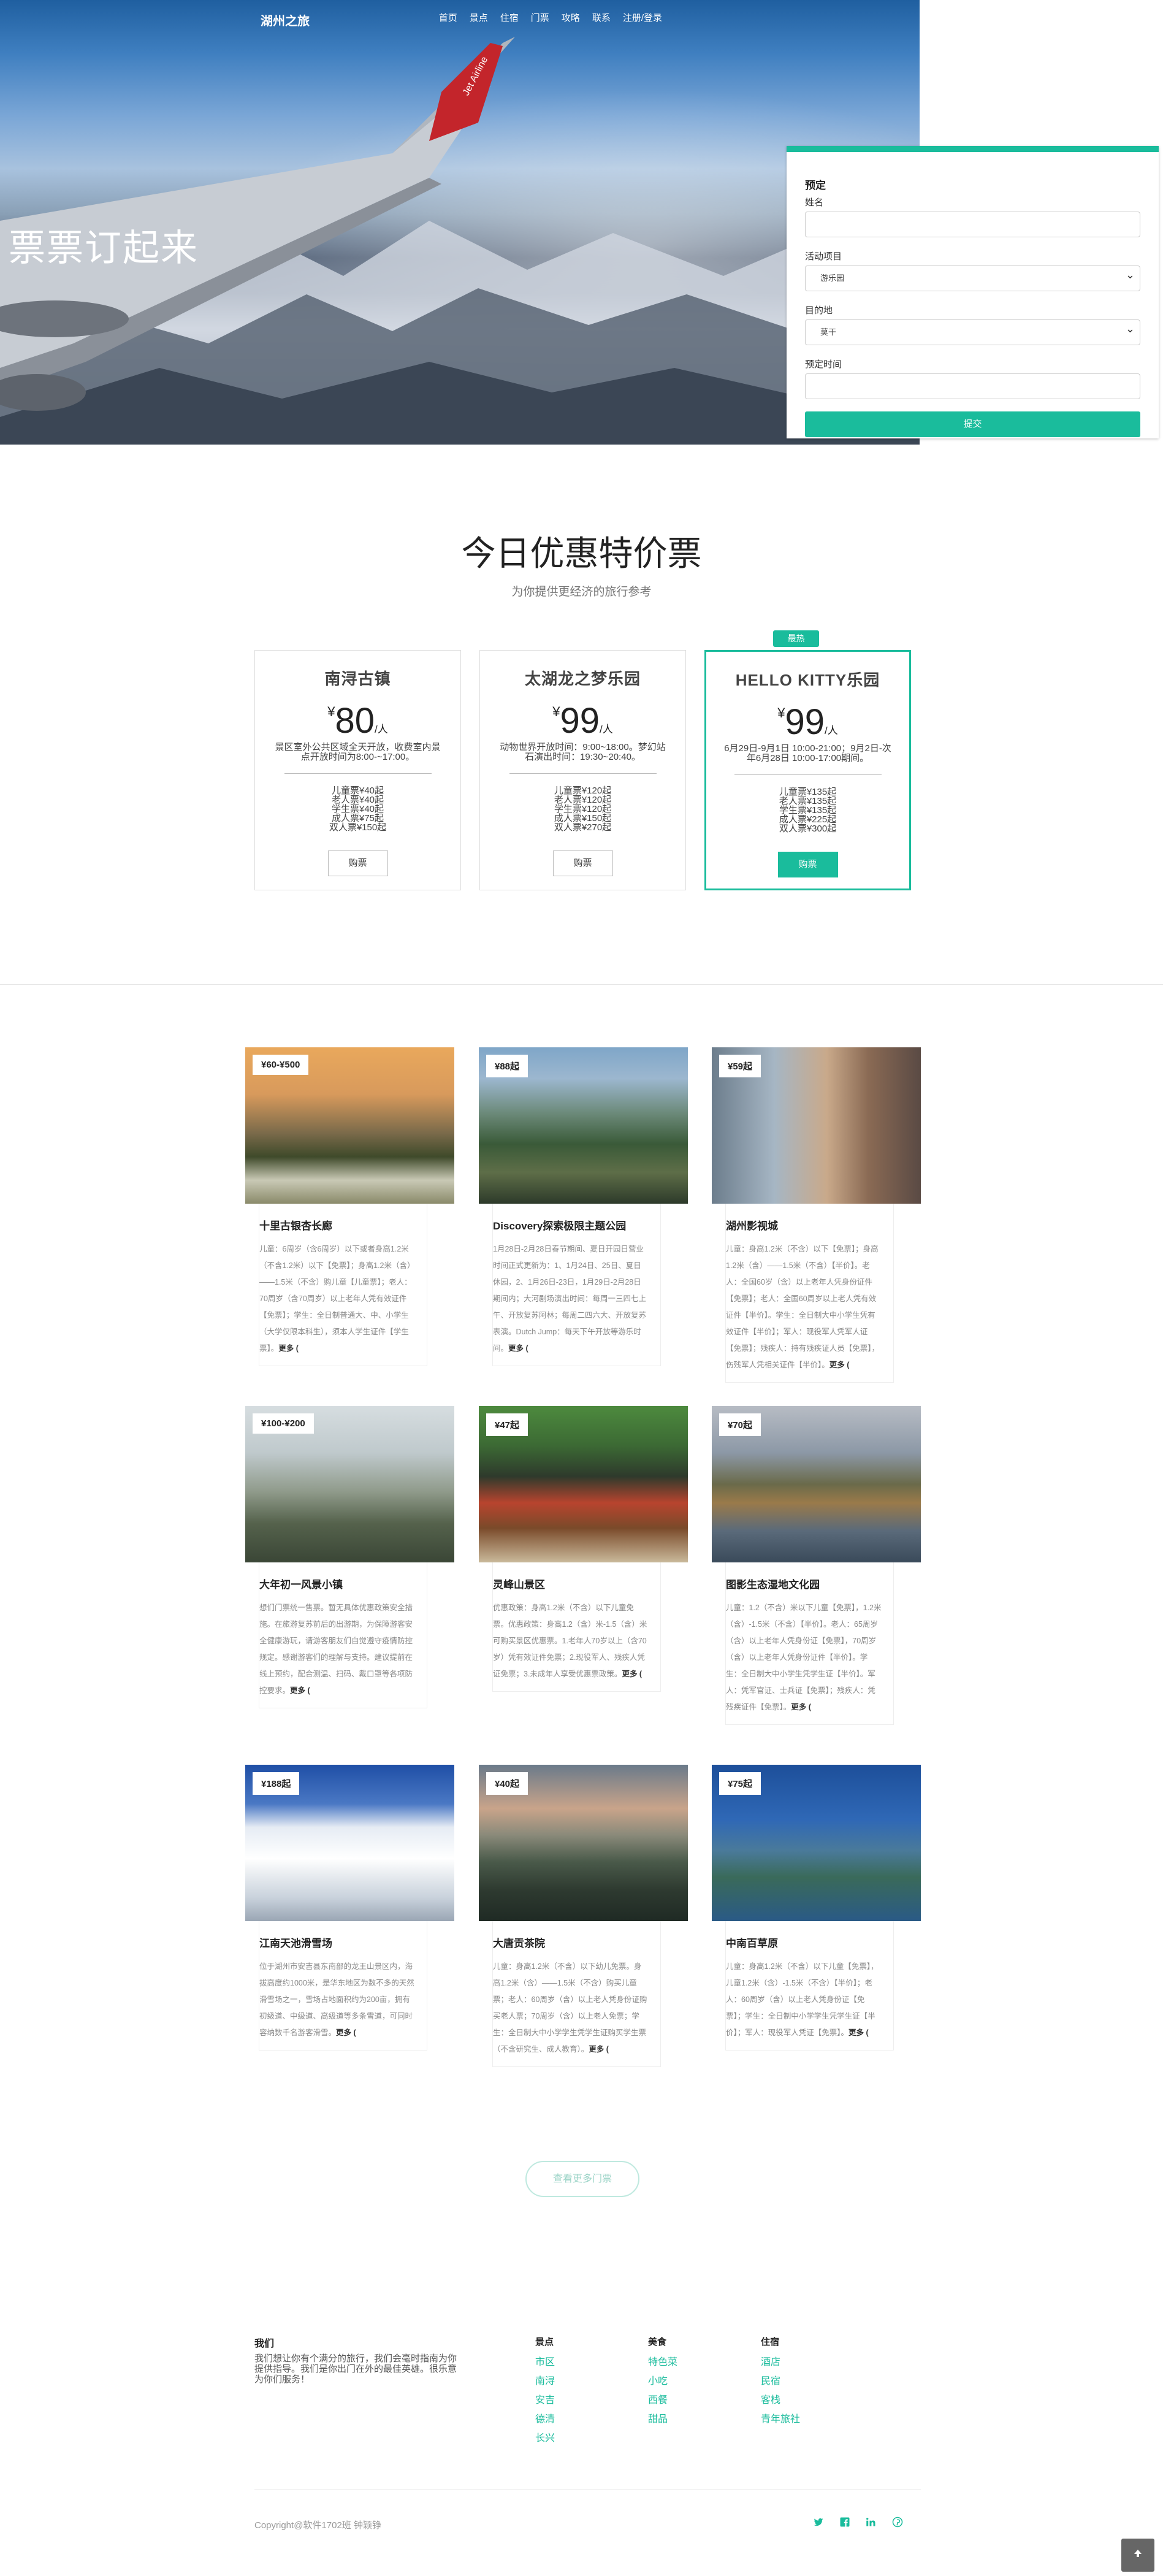 This screenshot has width=1163, height=2576. Describe the element at coordinates (507, 1783) in the screenshot. I see `price-tag: ¥40起` at that location.